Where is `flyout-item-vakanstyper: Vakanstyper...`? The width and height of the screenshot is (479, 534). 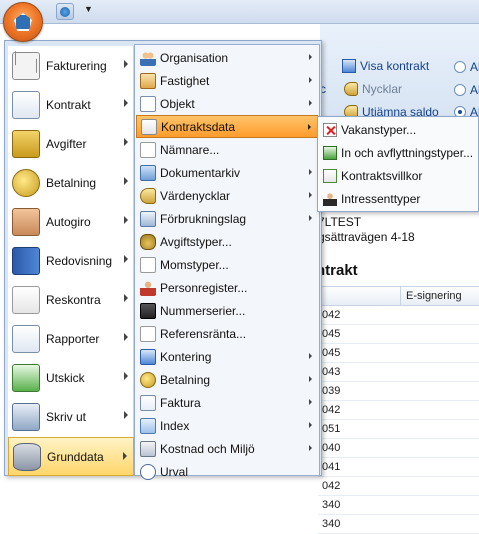
flyout-item-vakanstyper: Vakanstyper... is located at coordinates (398, 129).